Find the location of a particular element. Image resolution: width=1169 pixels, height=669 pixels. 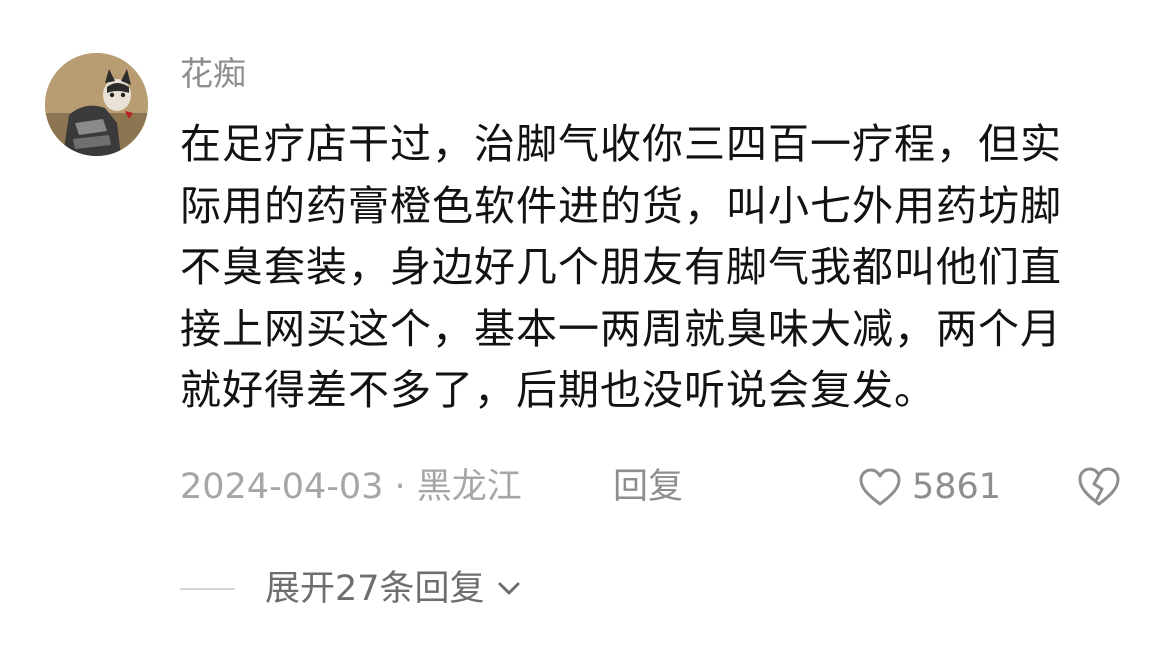

like-count: 5861 is located at coordinates (957, 487).